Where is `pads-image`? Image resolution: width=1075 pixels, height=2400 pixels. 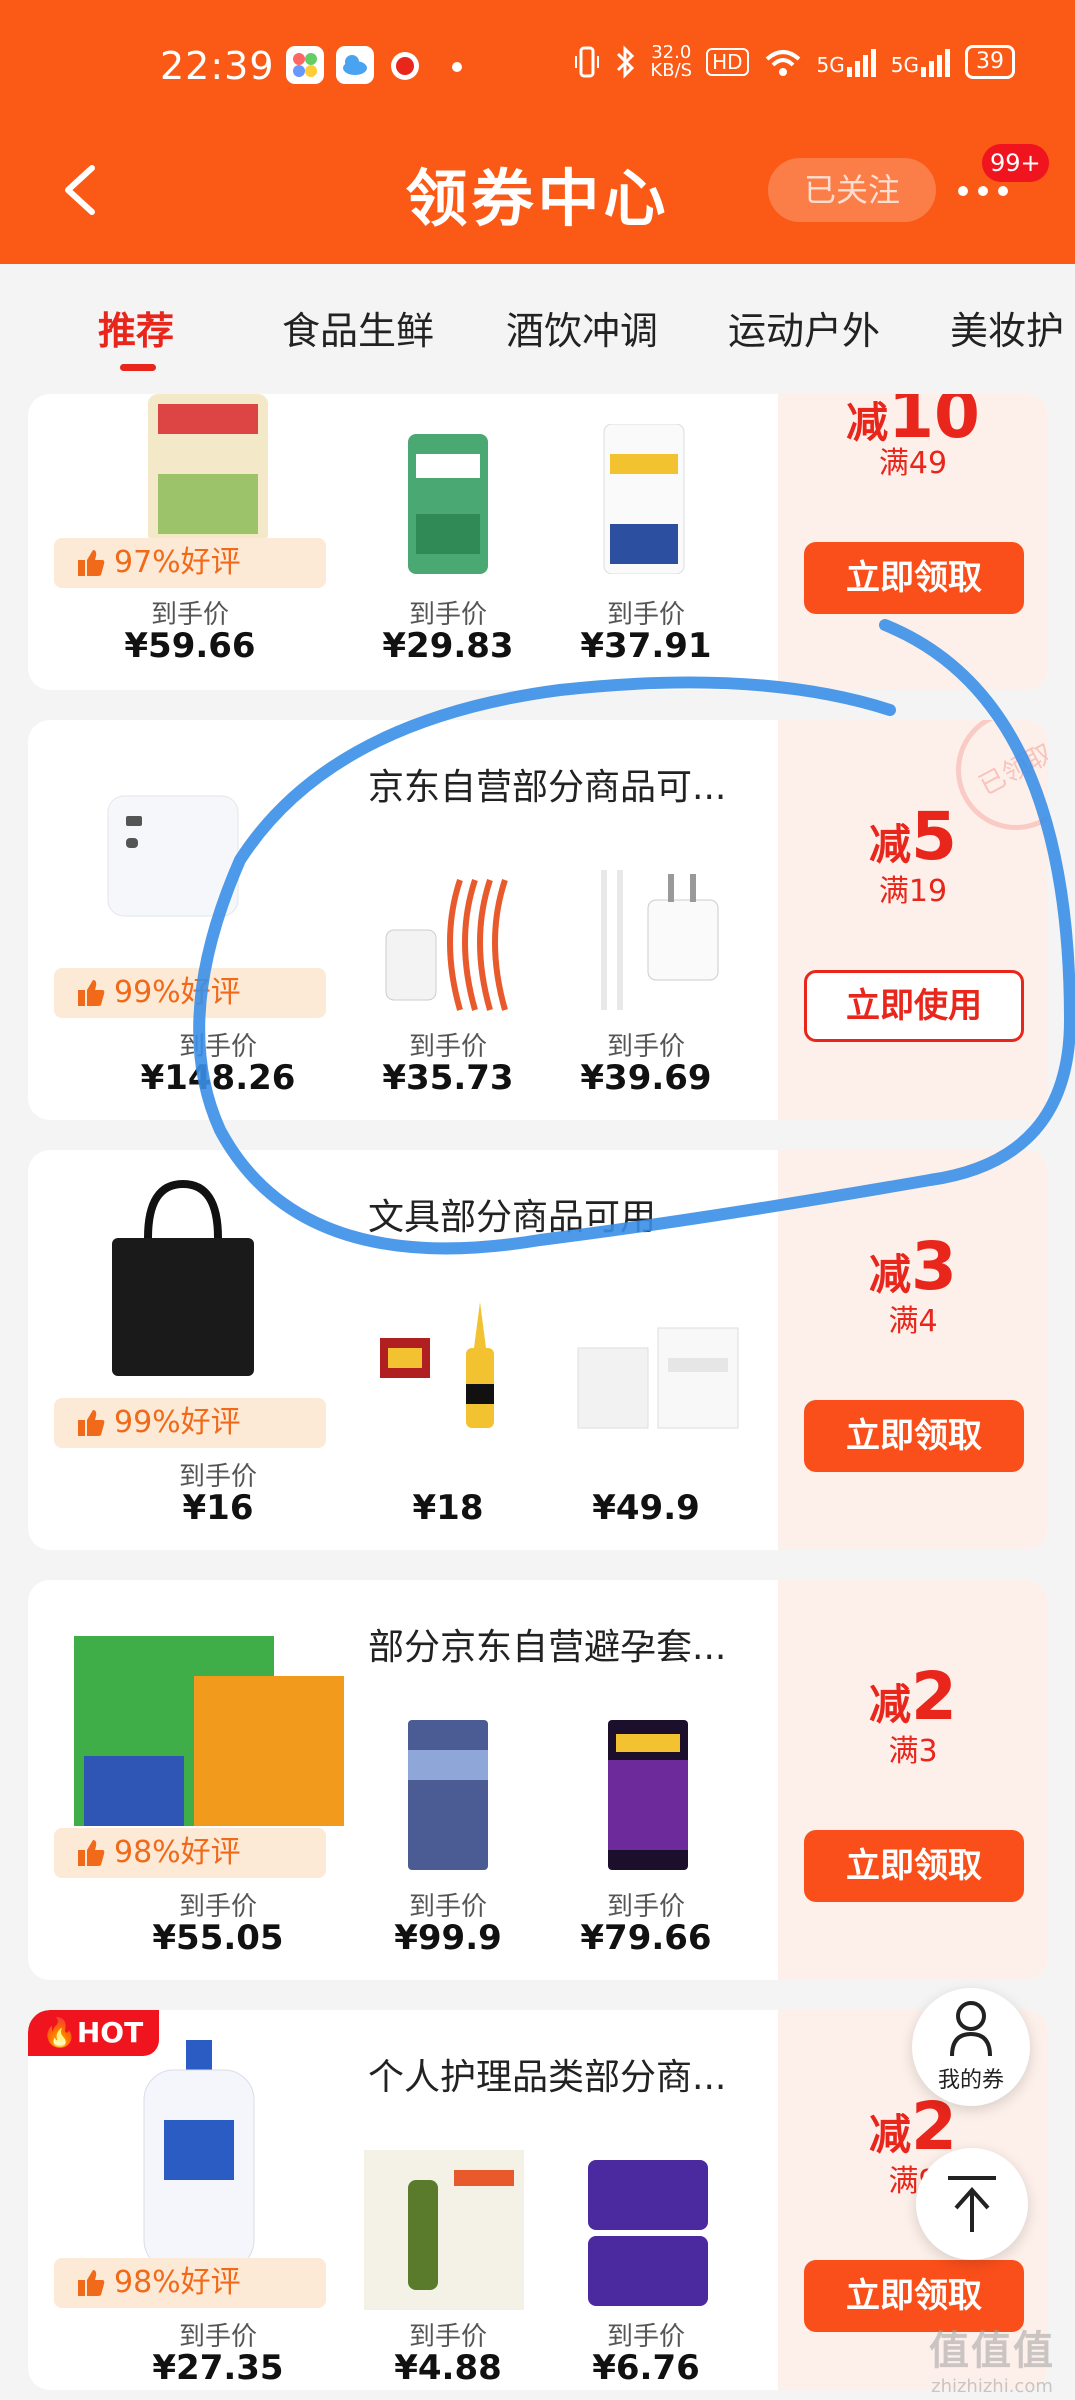 pads-image is located at coordinates (648, 2233).